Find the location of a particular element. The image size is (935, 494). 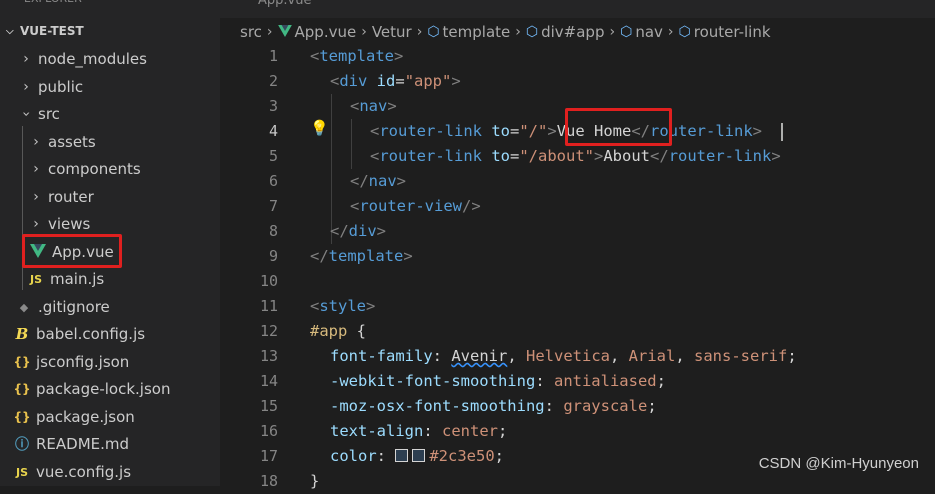

tree-item-label: main.js is located at coordinates (77, 279).